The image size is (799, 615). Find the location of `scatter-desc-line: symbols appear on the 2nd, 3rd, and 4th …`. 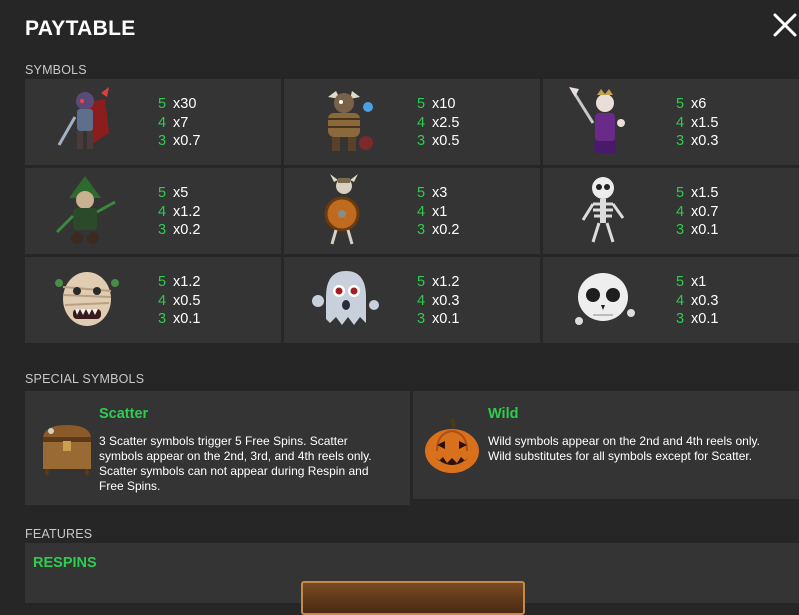

scatter-desc-line: symbols appear on the 2nd, 3rd, and 4th … is located at coordinates (235, 456).